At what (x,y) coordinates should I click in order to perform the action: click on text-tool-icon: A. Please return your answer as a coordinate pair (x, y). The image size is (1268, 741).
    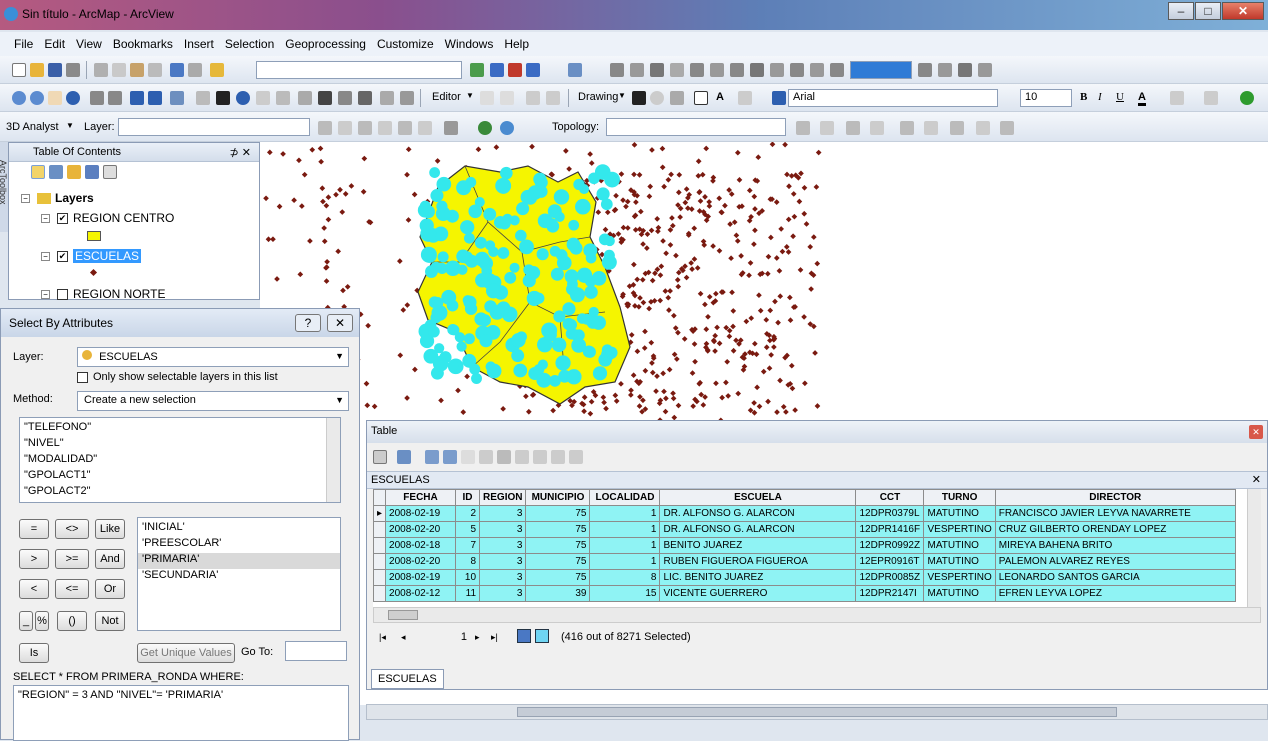
    Looking at the image, I should click on (720, 97).